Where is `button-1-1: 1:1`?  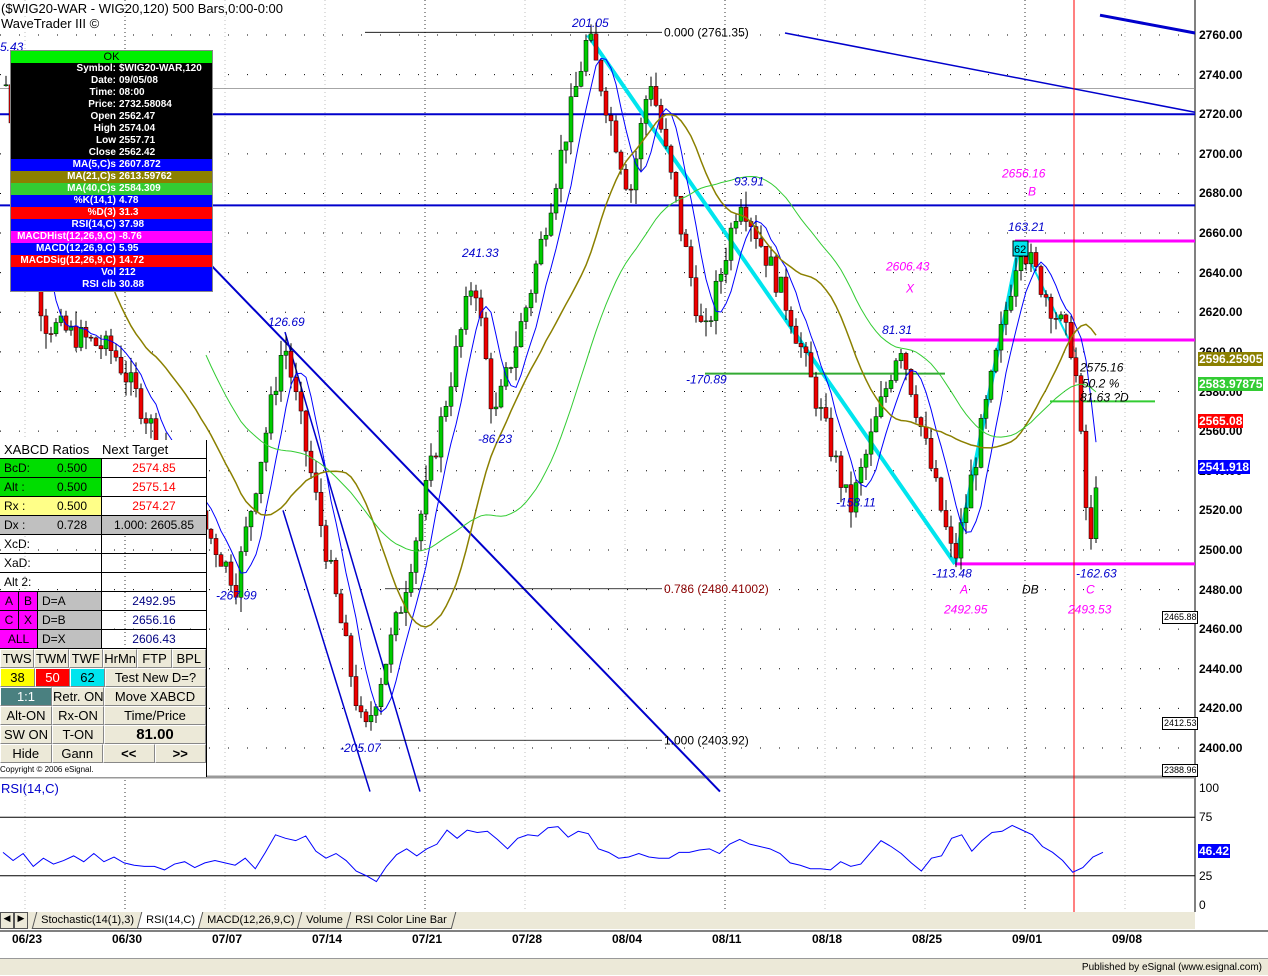
button-1-1: 1:1 is located at coordinates (26, 696).